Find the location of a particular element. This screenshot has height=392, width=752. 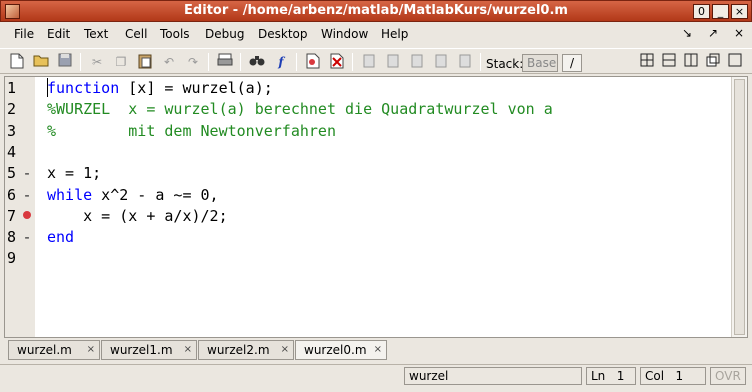

code-text: x = (x + a/x)/2; is located at coordinates (137, 216).